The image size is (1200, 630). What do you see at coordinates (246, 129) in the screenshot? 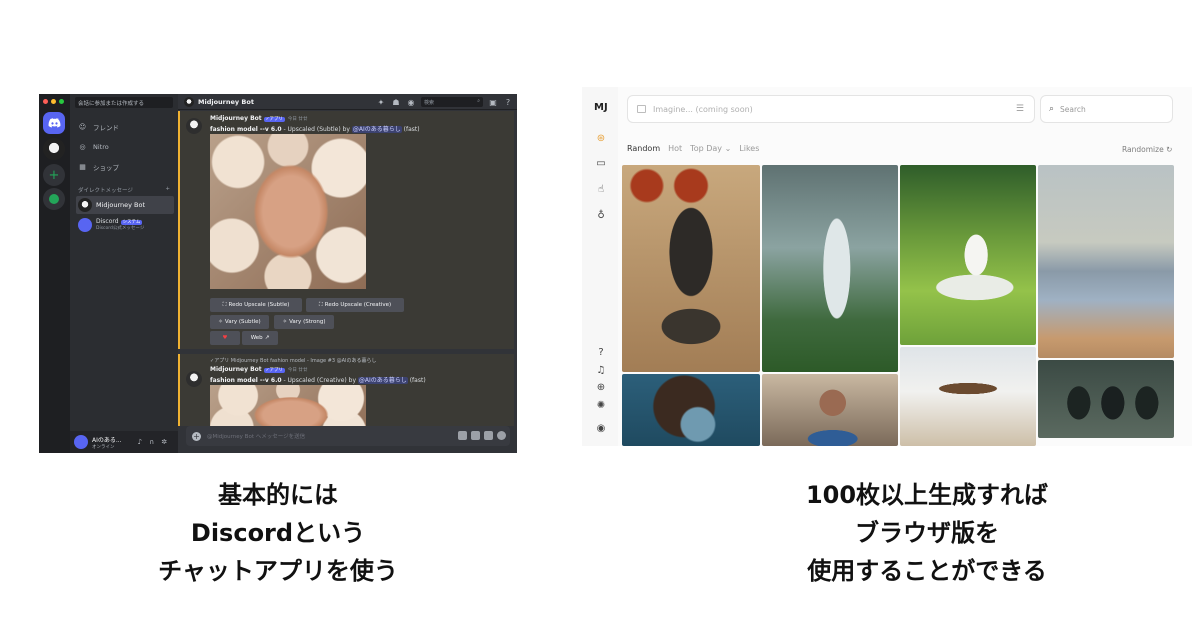
I see `prompt-bold: fashion model --v 6.0` at bounding box center [246, 129].